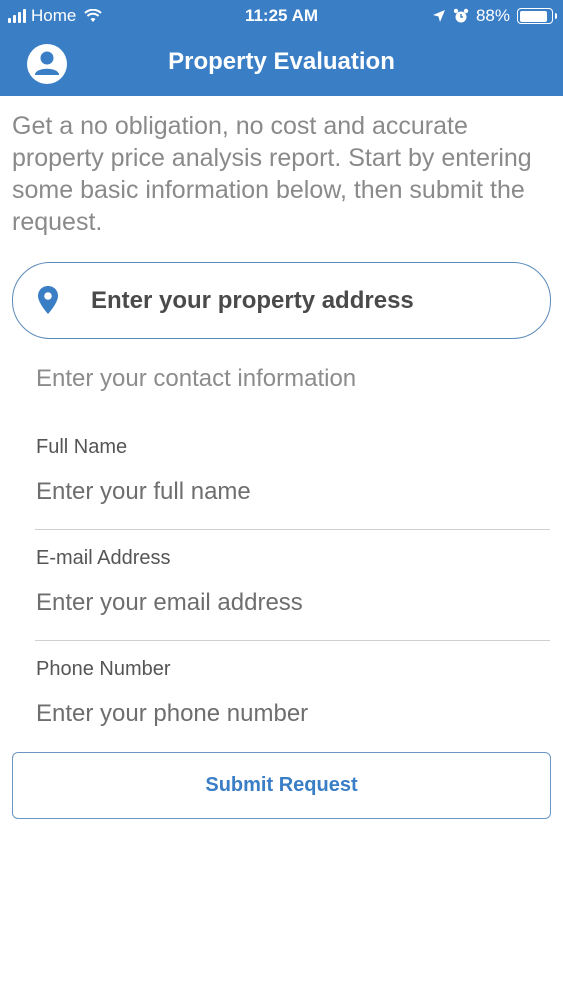 The width and height of the screenshot is (563, 1000). Describe the element at coordinates (292, 640) in the screenshot. I see `email-divider` at that location.